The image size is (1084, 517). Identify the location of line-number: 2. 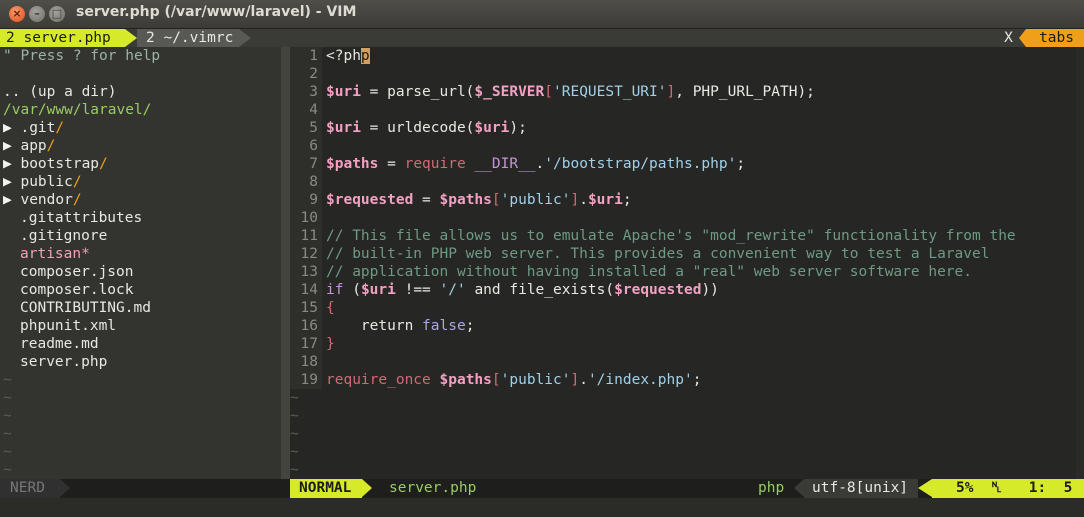
(313, 74).